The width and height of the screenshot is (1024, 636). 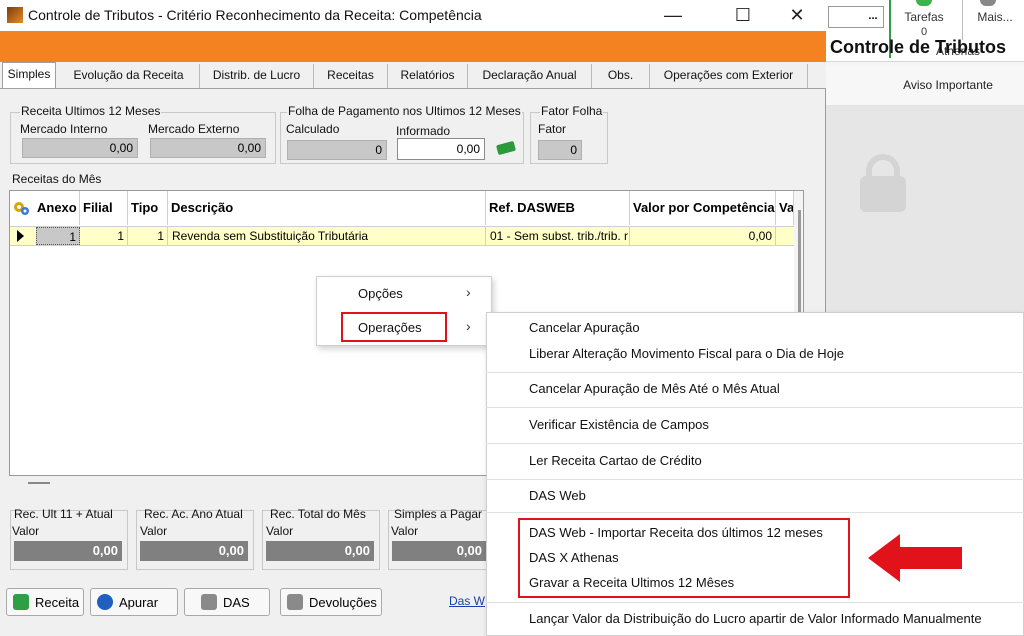 What do you see at coordinates (104, 208) in the screenshot?
I see `col-header-filial: Filial` at bounding box center [104, 208].